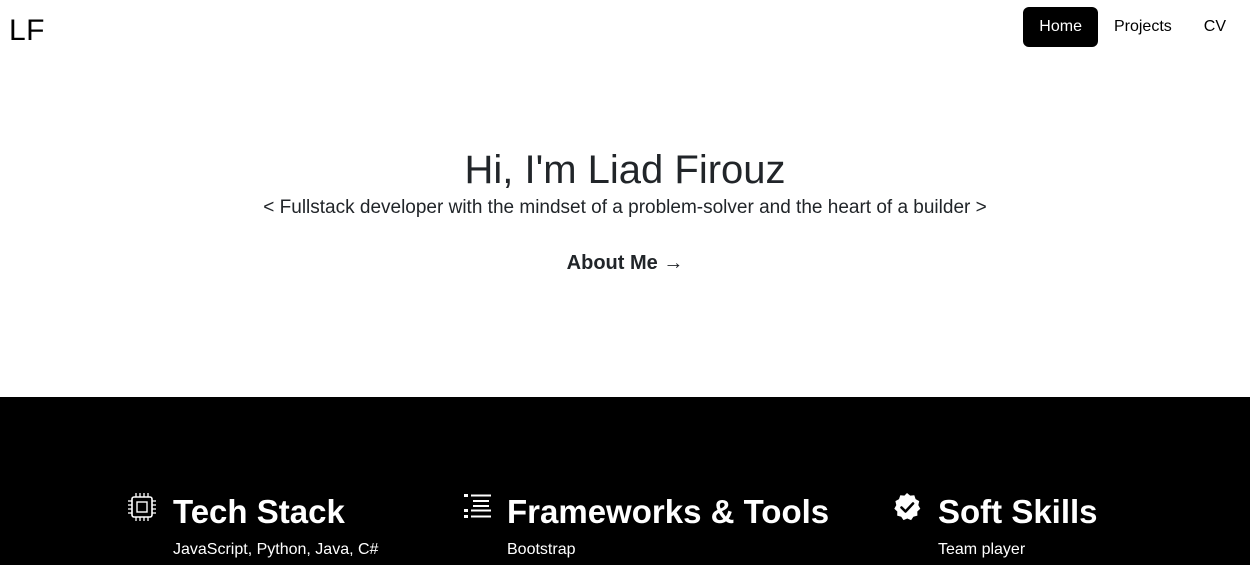  Describe the element at coordinates (1143, 27) in the screenshot. I see `nav-link-projects: Projects` at that location.